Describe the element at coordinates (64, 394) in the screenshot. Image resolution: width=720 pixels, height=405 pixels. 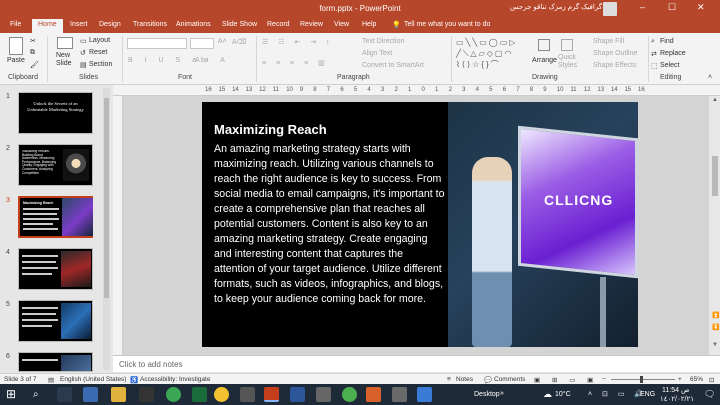
I see `task-view-icon` at that location.